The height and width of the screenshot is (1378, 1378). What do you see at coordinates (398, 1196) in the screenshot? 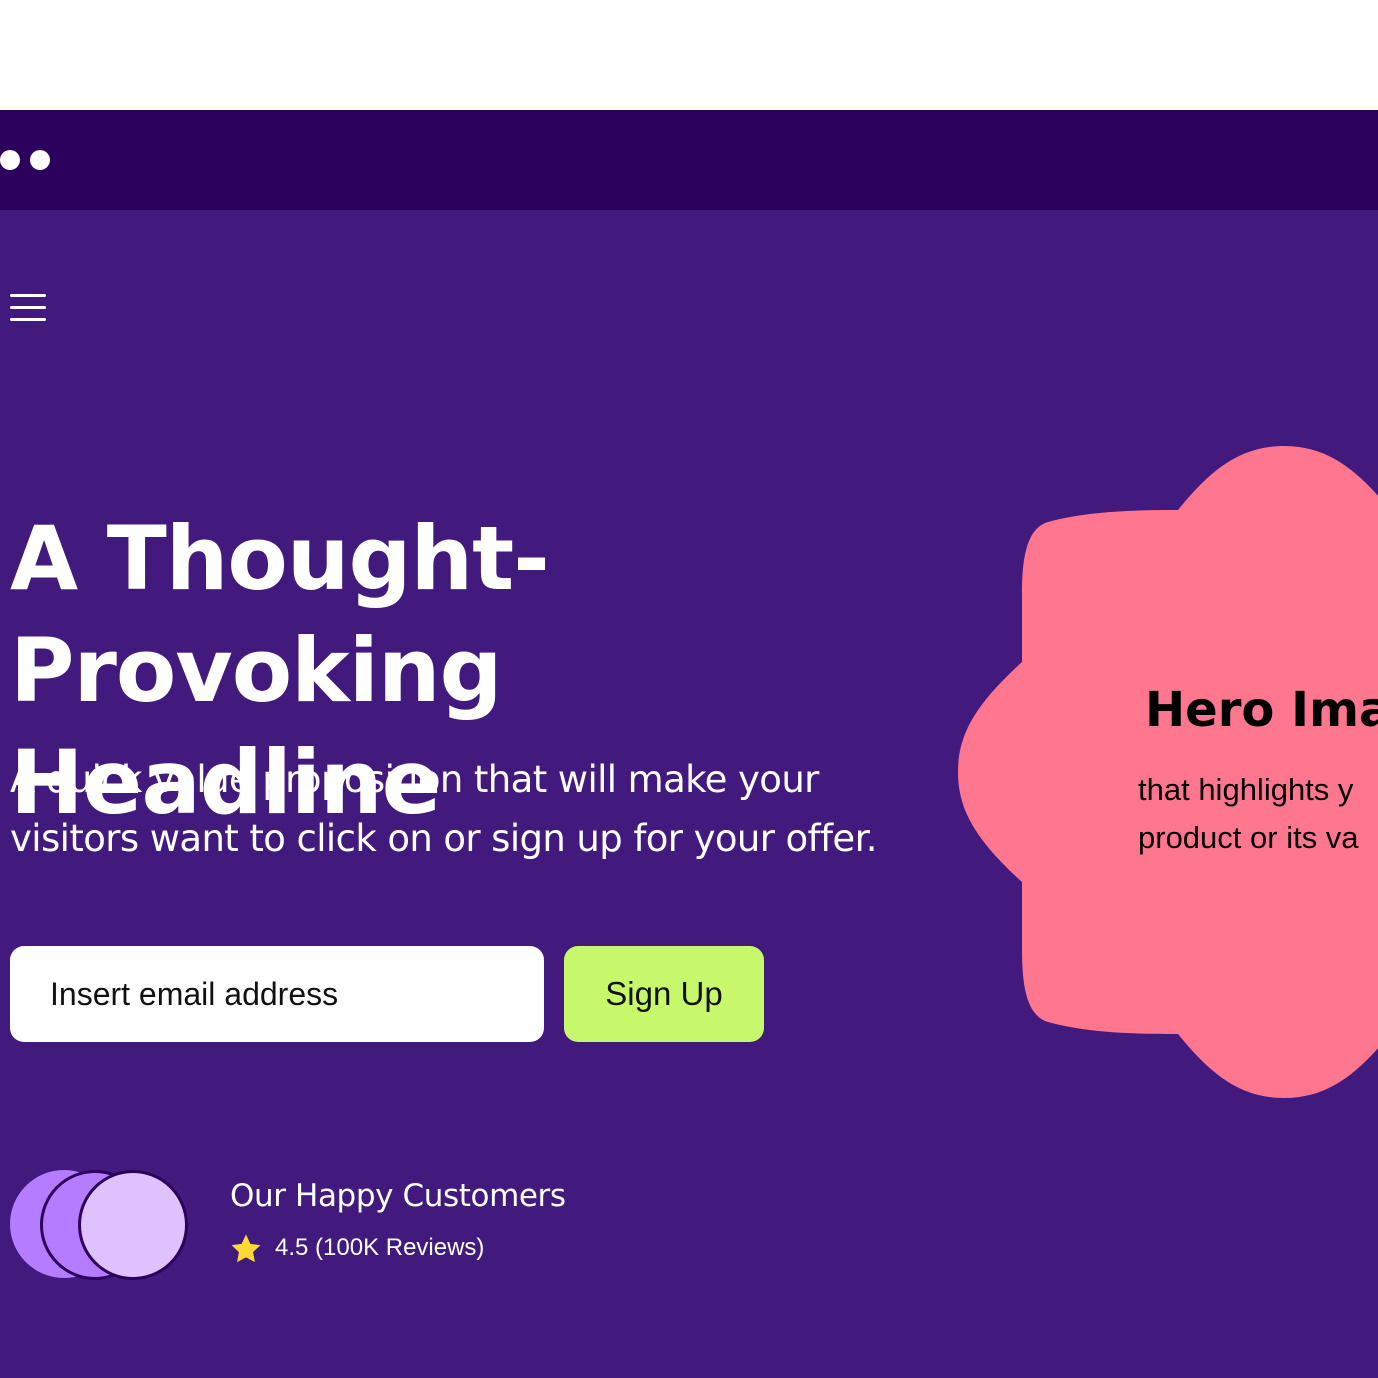
I see `customers-title: Our Happy Customers` at bounding box center [398, 1196].